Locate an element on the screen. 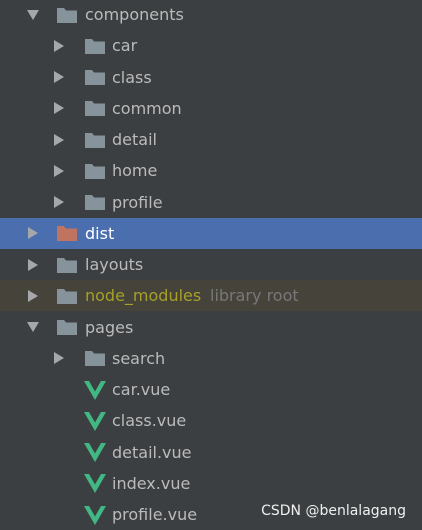 This screenshot has width=422, height=530. tree-row-search: search is located at coordinates (211, 358).